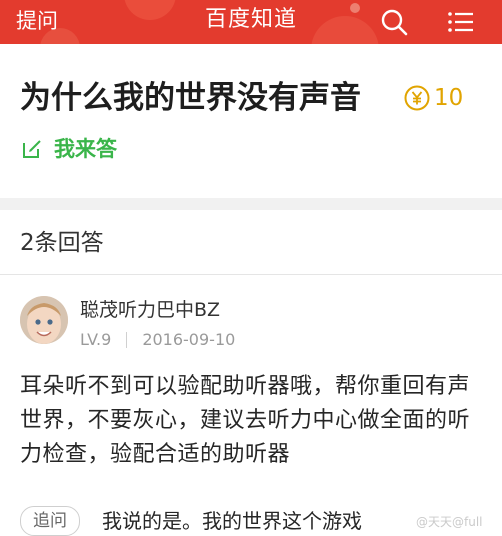  I want to click on coin-icon, so click(417, 98).